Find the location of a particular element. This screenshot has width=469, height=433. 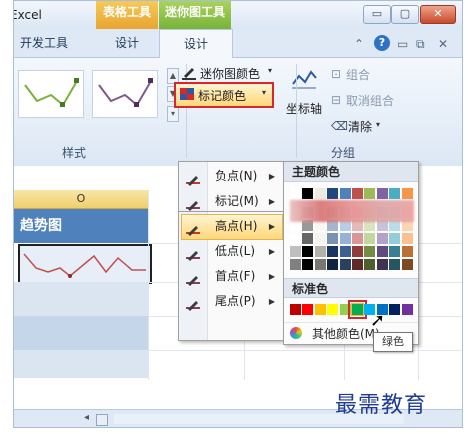

sparkline-line-icon is located at coordinates (84, 265).